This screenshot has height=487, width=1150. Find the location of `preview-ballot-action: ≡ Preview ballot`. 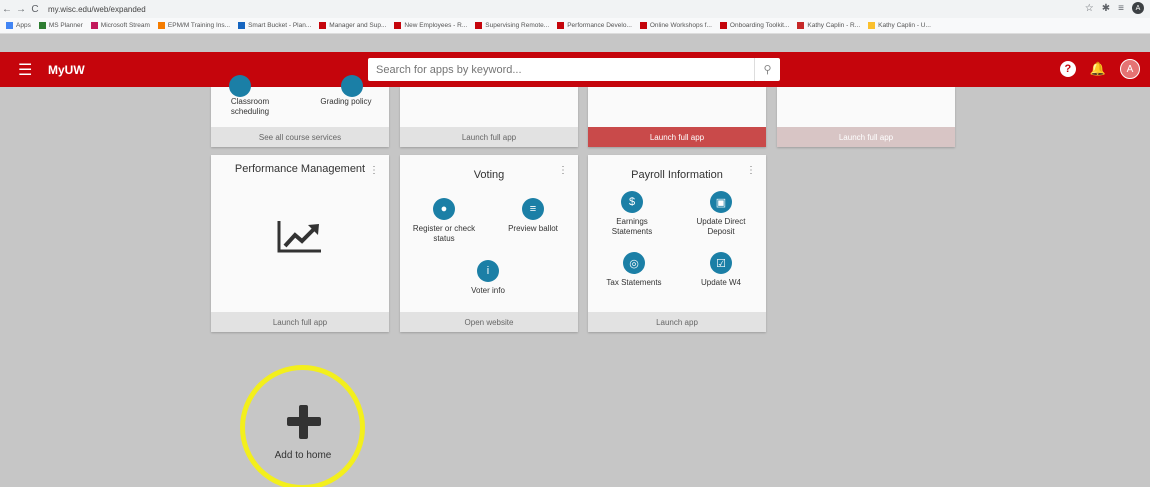

preview-ballot-action: ≡ Preview ballot is located at coordinates (533, 216).